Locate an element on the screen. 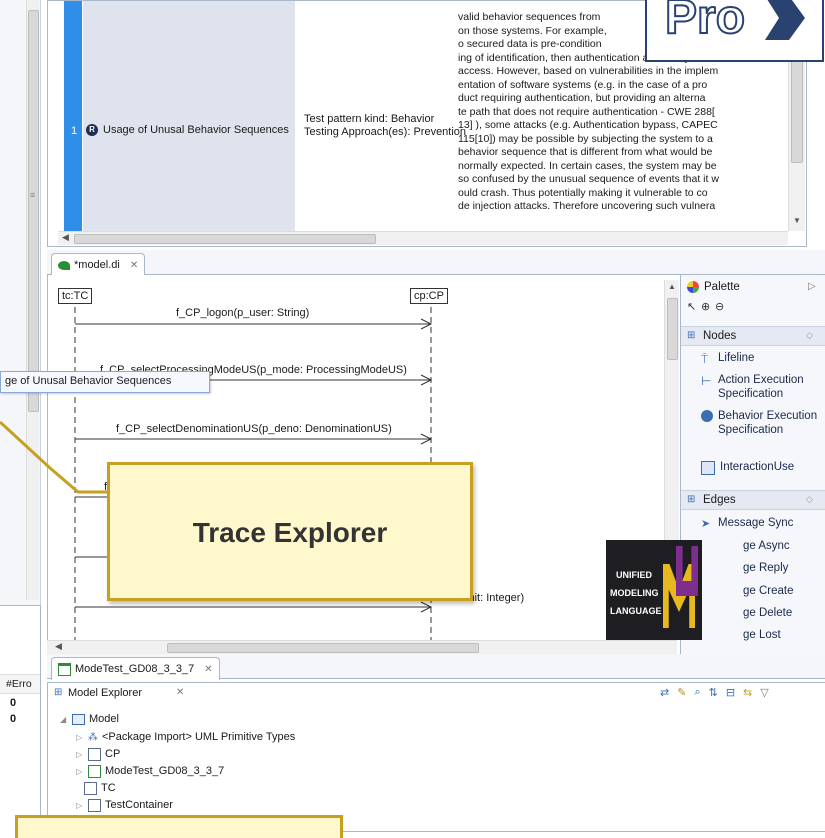 The width and height of the screenshot is (825, 838). pattern-kind: Test pattern kind: Behavior is located at coordinates (369, 119).